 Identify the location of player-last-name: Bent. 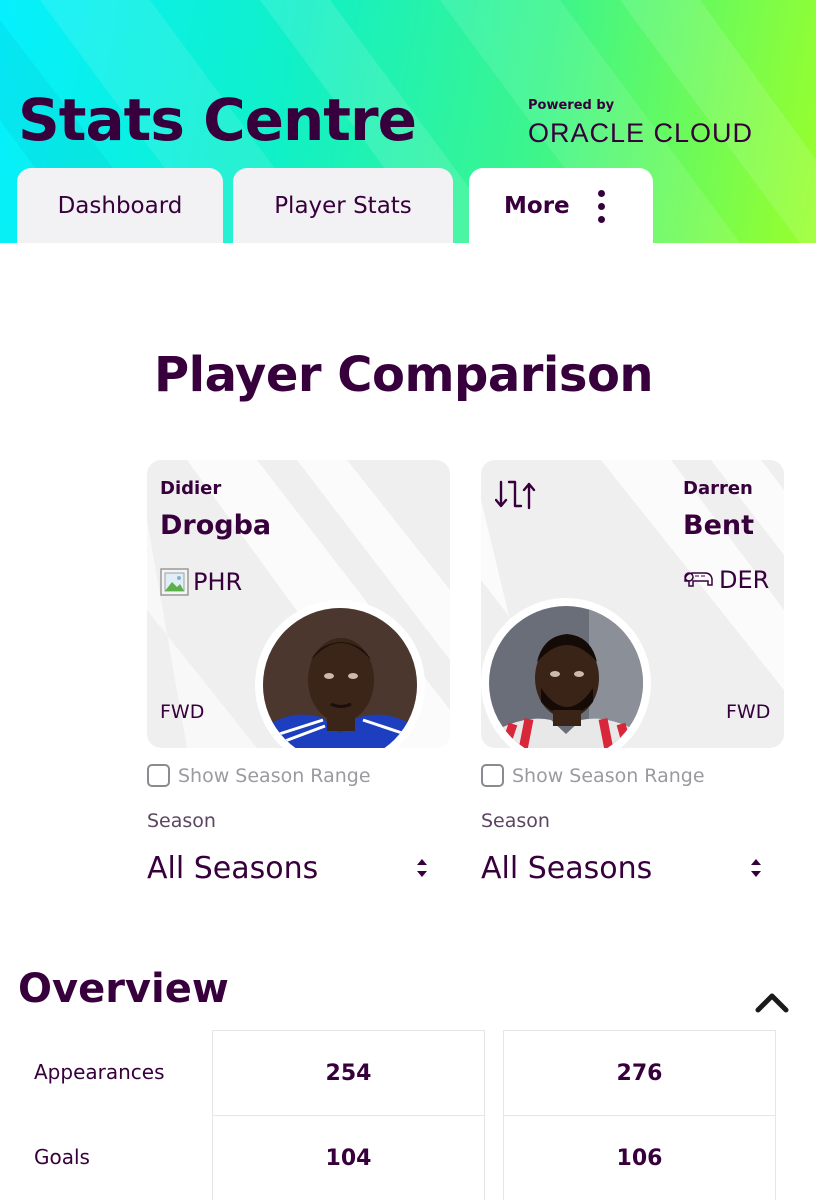
(719, 525).